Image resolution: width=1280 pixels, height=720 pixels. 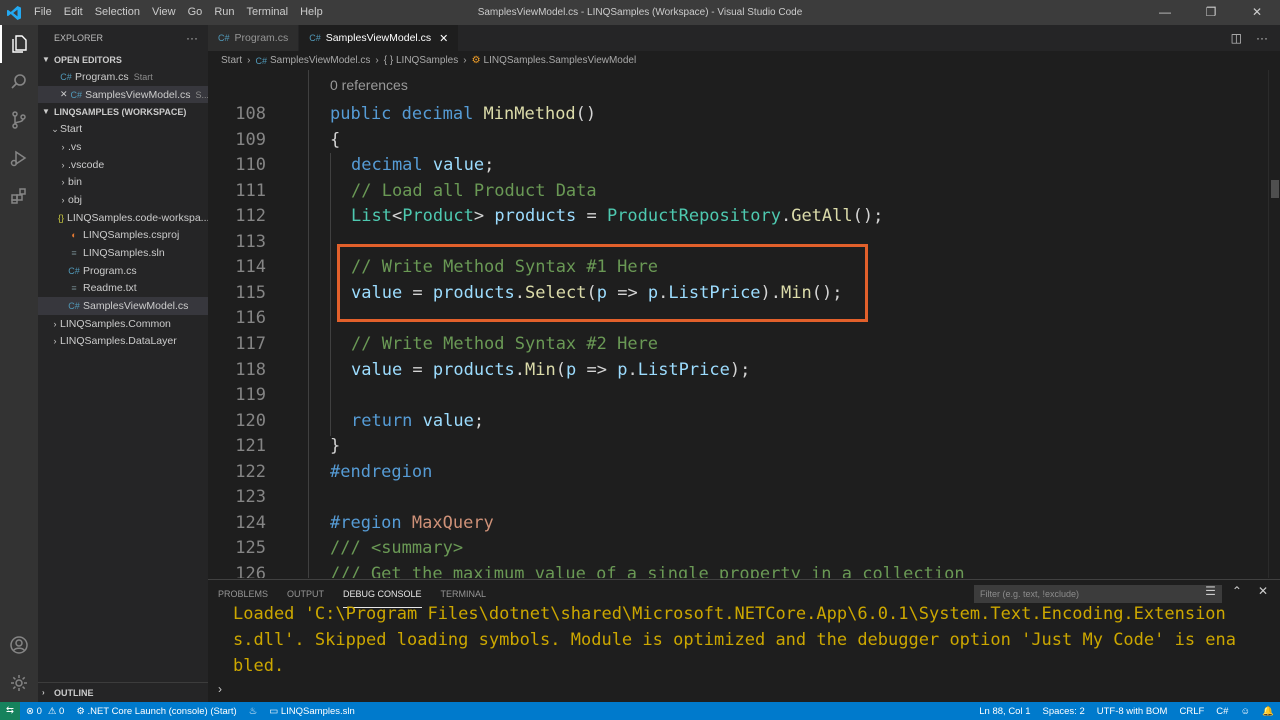 What do you see at coordinates (123, 253) in the screenshot?
I see `tree-item: ≡ LINQSamples.sln` at bounding box center [123, 253].